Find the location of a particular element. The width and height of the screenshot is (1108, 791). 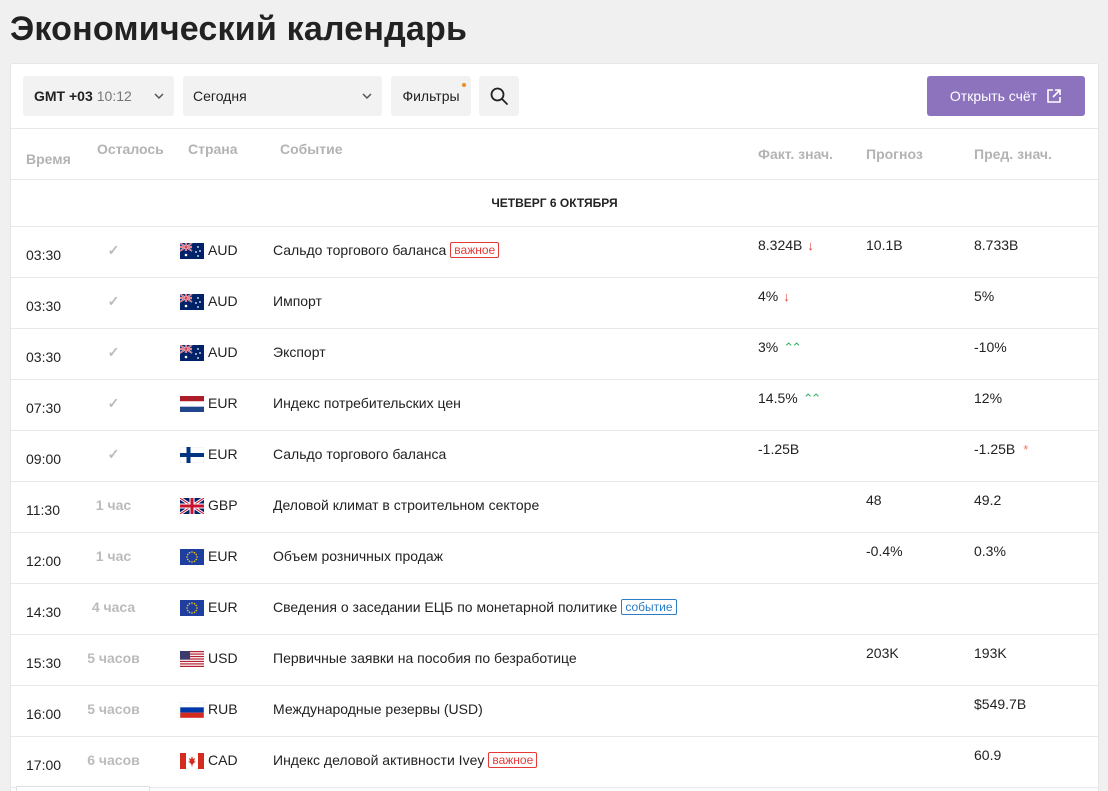

previous-value: 60.9 is located at coordinates (987, 755).